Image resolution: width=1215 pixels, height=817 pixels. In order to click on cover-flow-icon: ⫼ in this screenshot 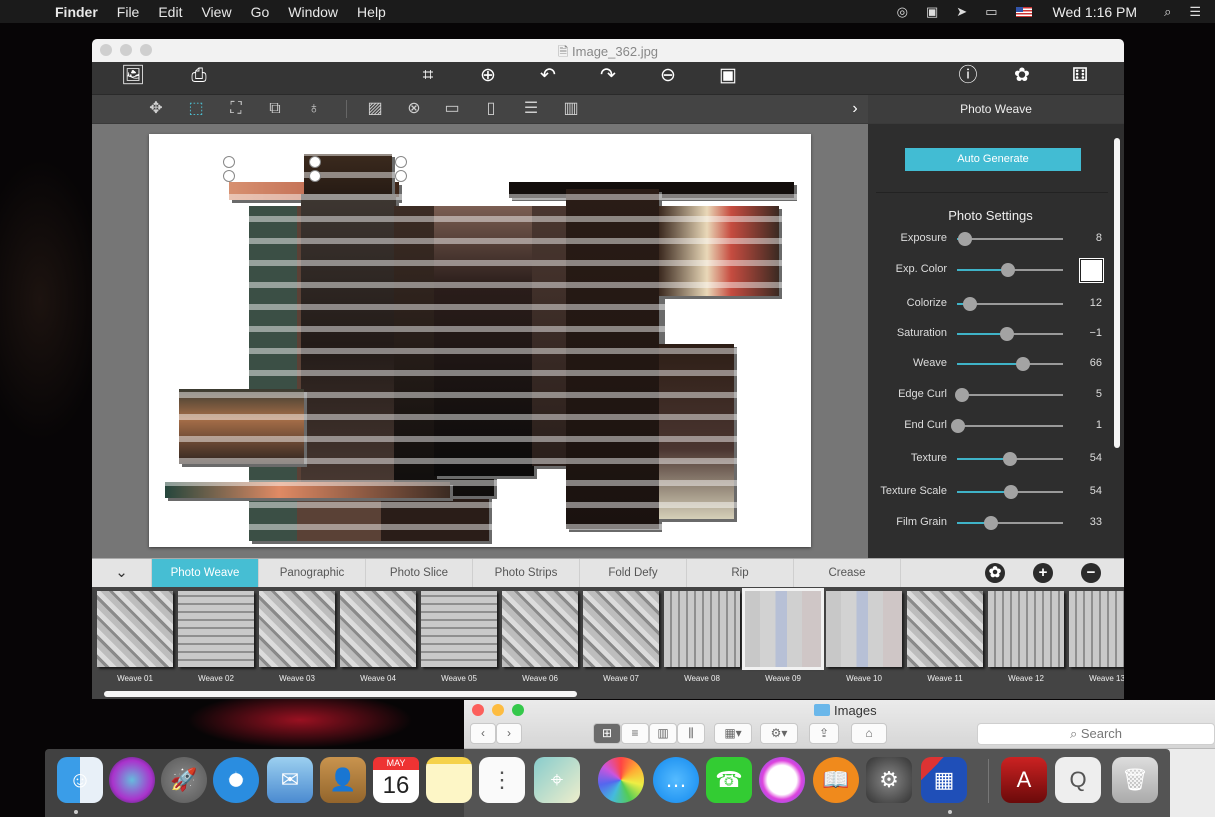, I will do `click(691, 733)`.